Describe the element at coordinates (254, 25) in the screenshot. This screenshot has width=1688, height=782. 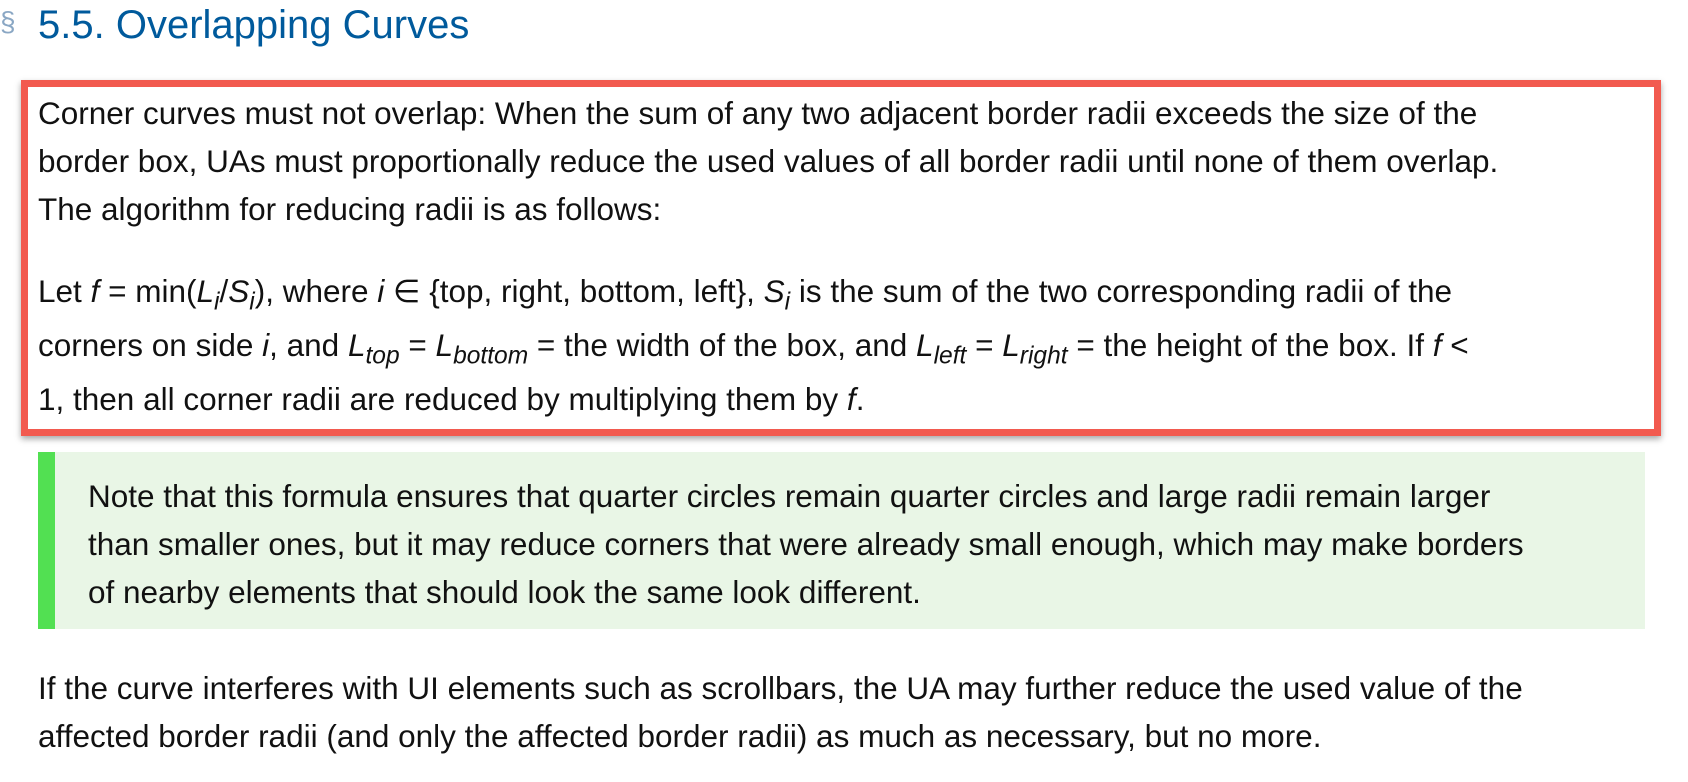
I see `section-heading: 5.5. Overlapping Curves` at that location.